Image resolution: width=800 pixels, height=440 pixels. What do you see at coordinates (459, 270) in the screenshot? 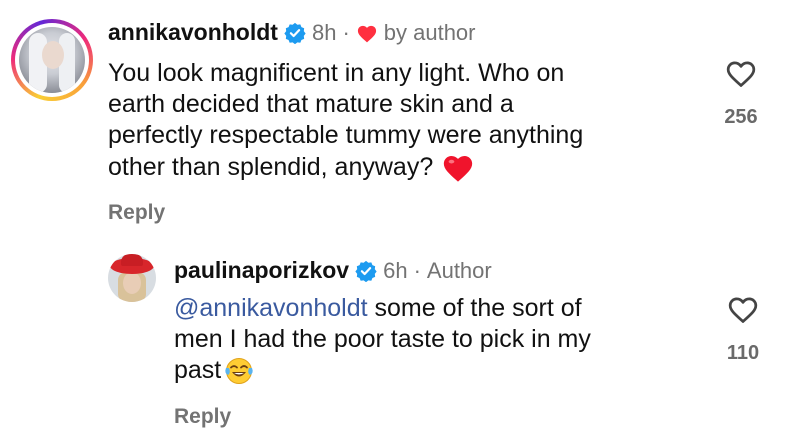
I see `author-label: Author` at bounding box center [459, 270].